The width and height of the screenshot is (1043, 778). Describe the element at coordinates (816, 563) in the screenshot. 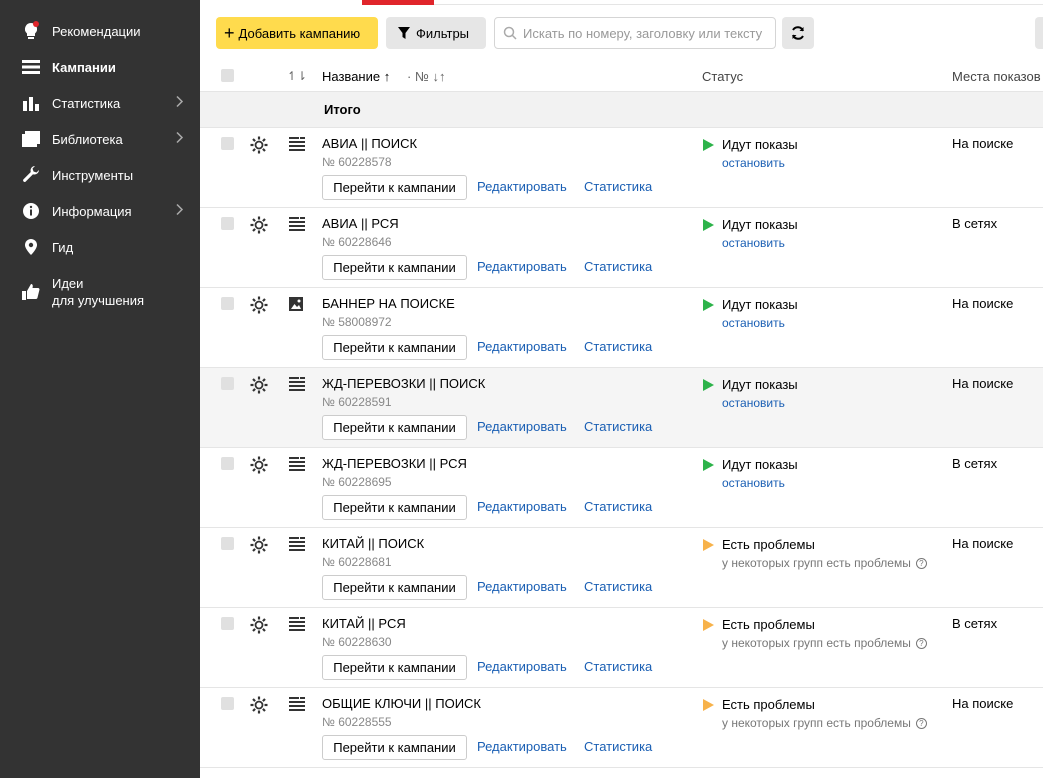

I see `status-detail-text: у некоторых групп есть проблемы` at that location.